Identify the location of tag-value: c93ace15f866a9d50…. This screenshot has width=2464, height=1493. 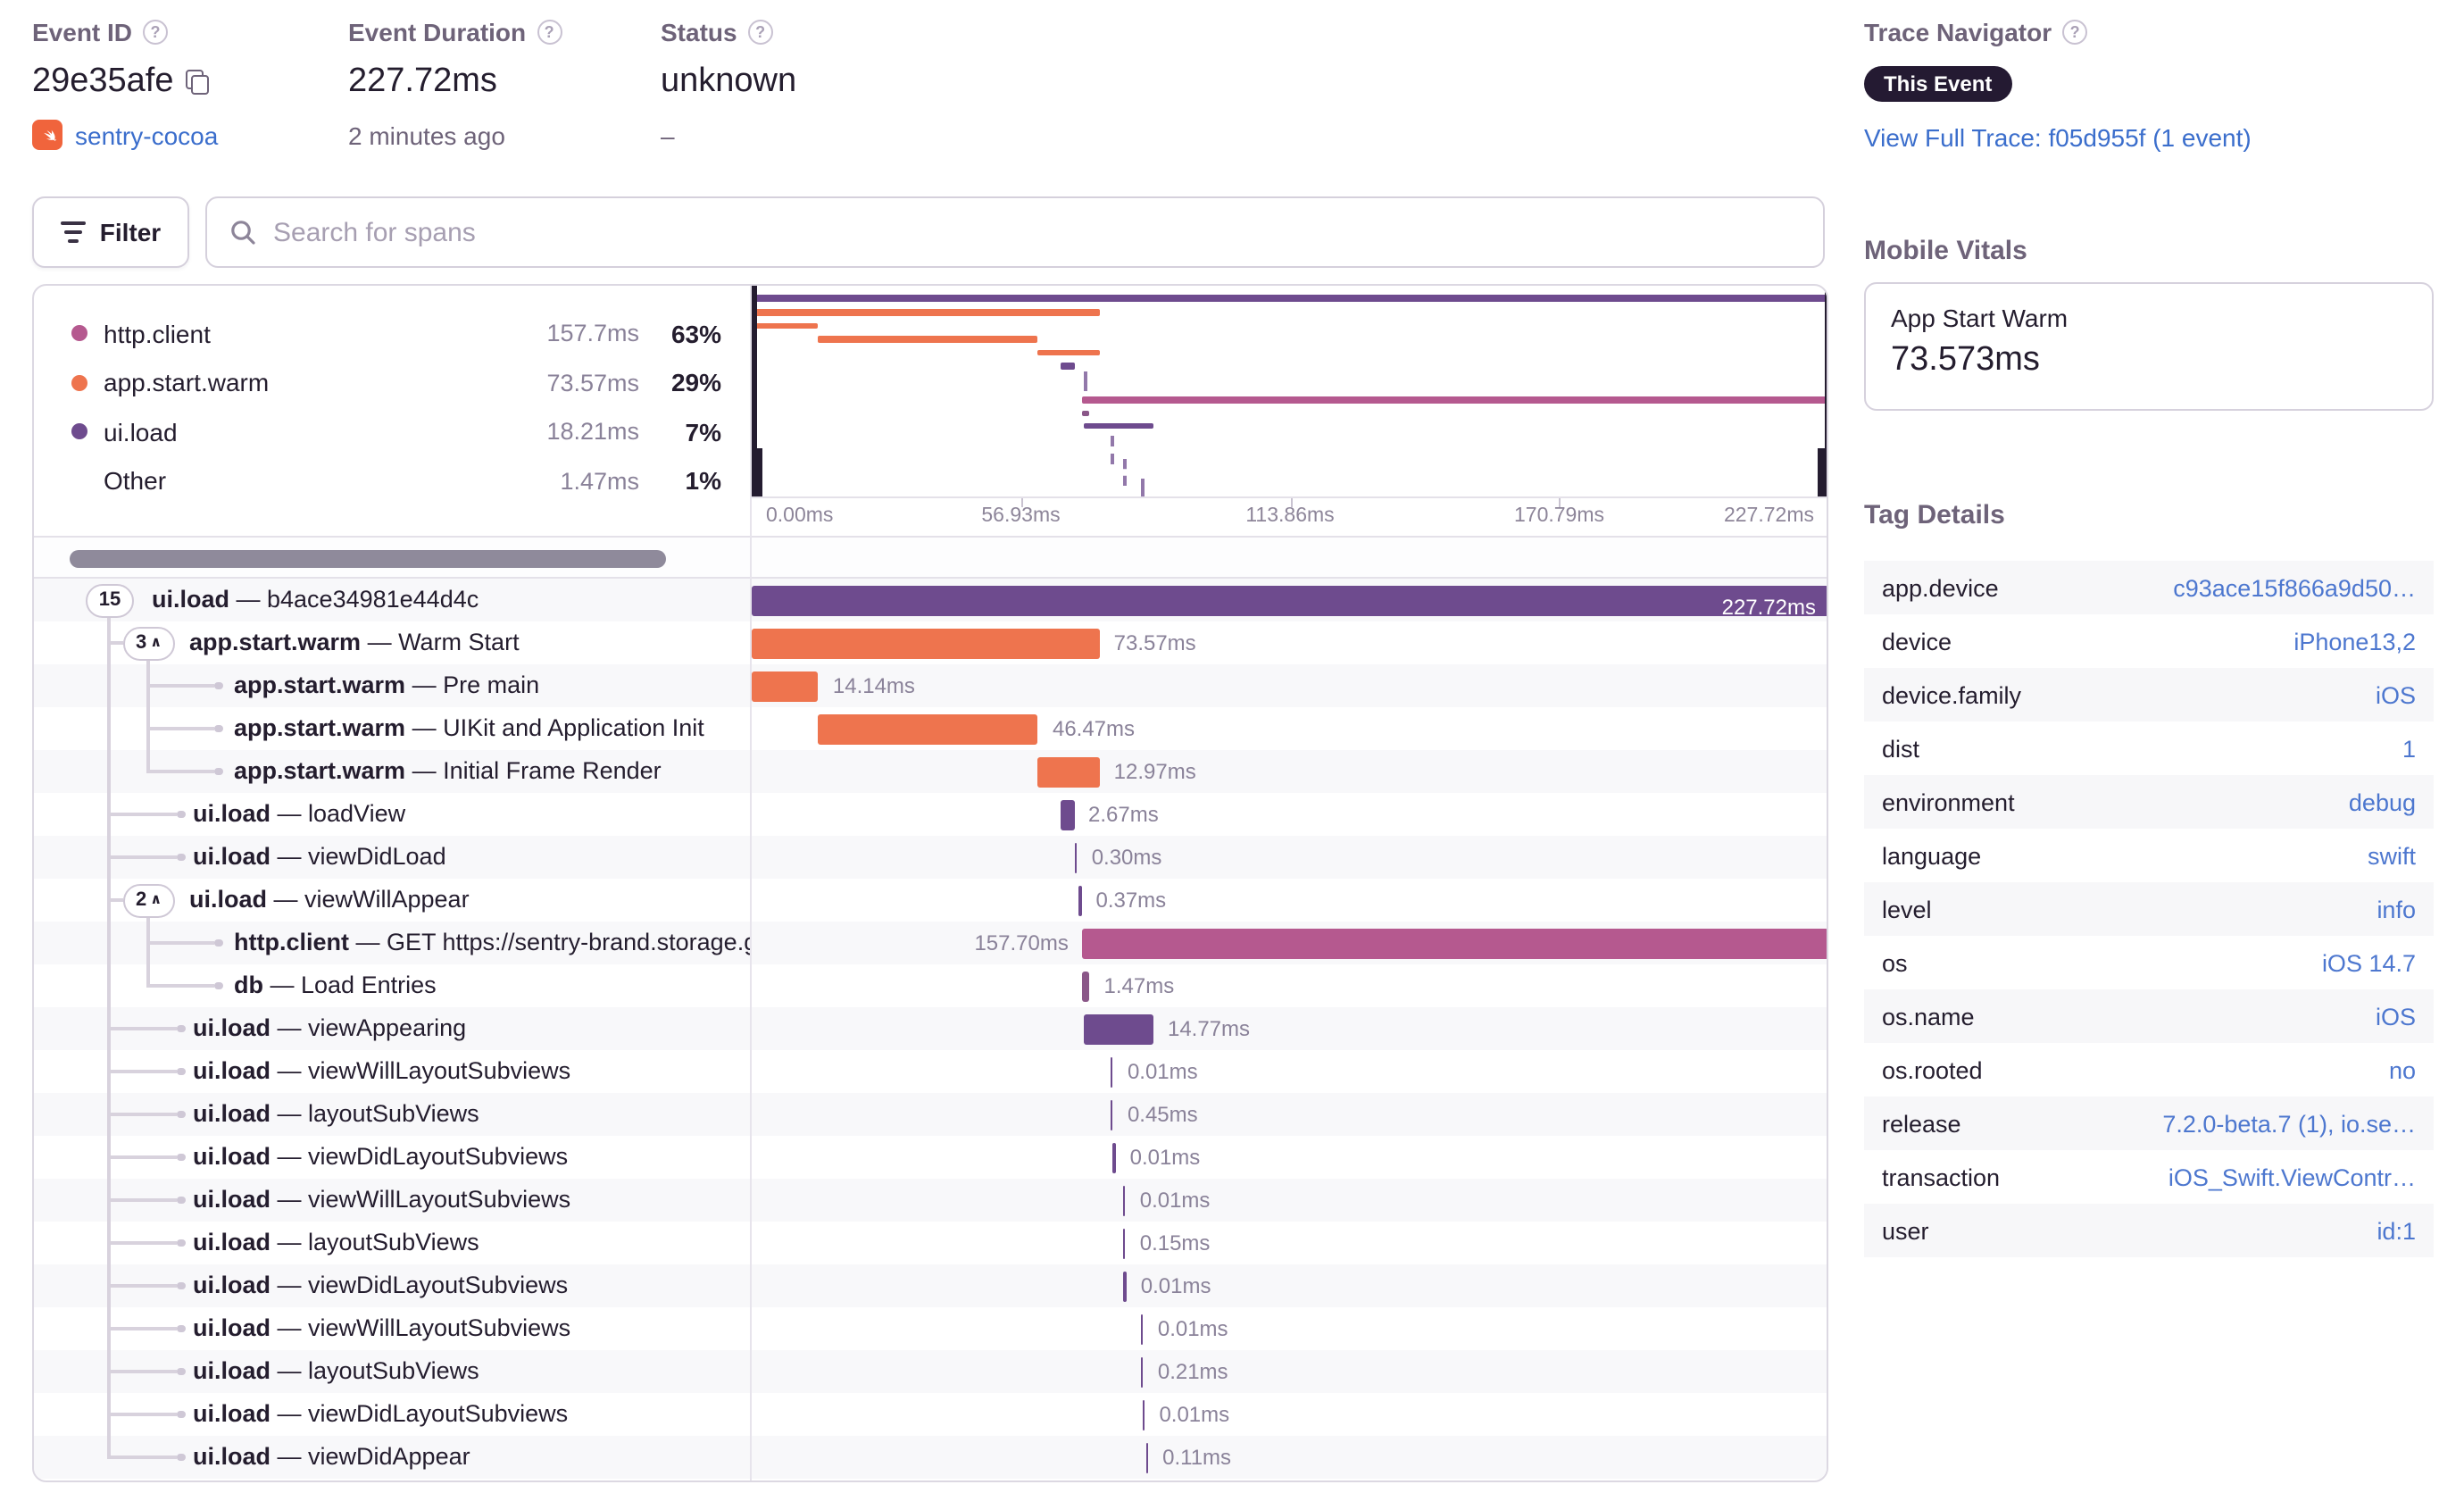
(2294, 587).